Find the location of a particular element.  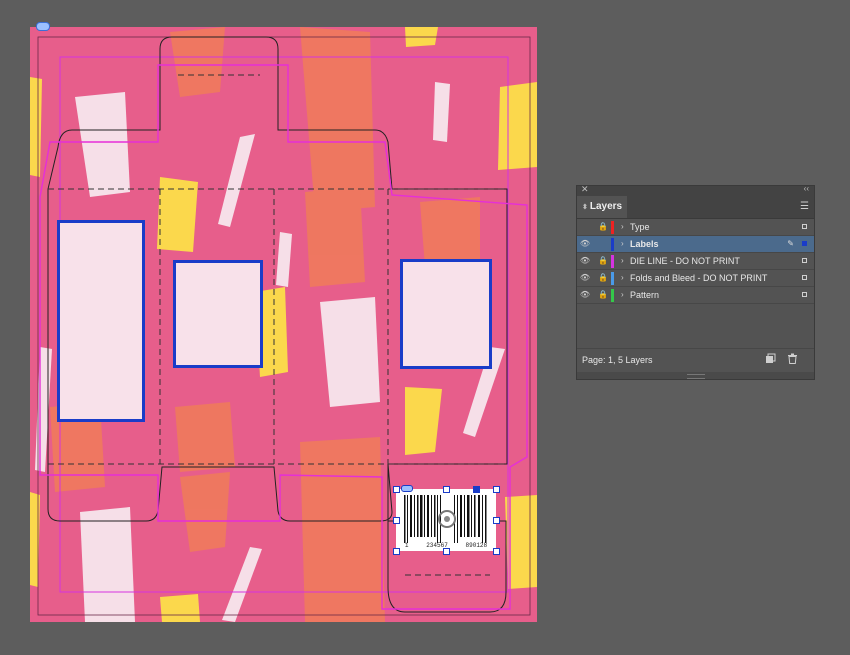

close-icon: ✕ is located at coordinates (585, 189).